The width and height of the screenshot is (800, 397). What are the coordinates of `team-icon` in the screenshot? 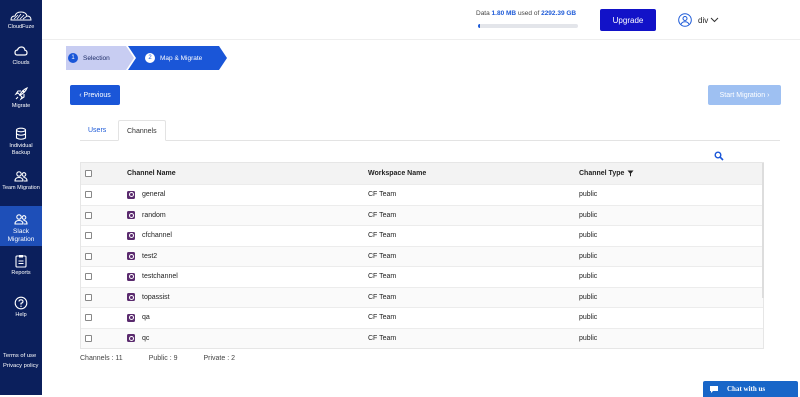 It's located at (21, 176).